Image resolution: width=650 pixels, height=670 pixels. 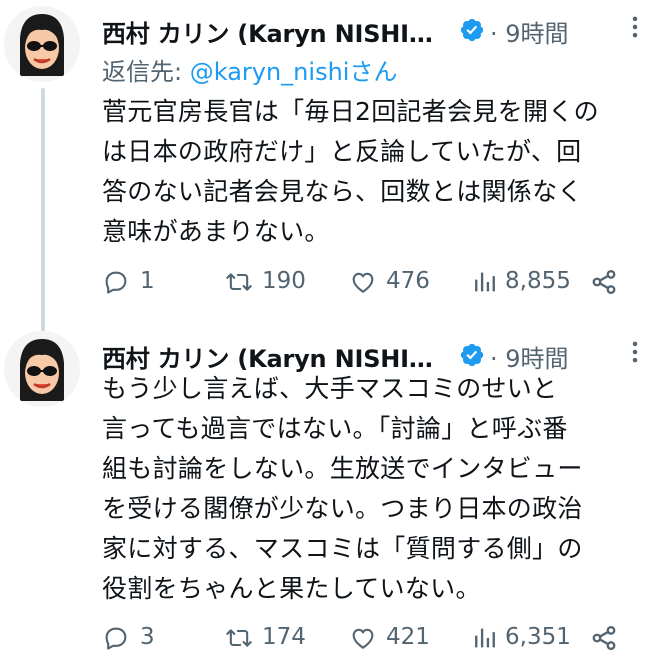 I want to click on reply-to-prefix: 返信先:, so click(x=146, y=72).